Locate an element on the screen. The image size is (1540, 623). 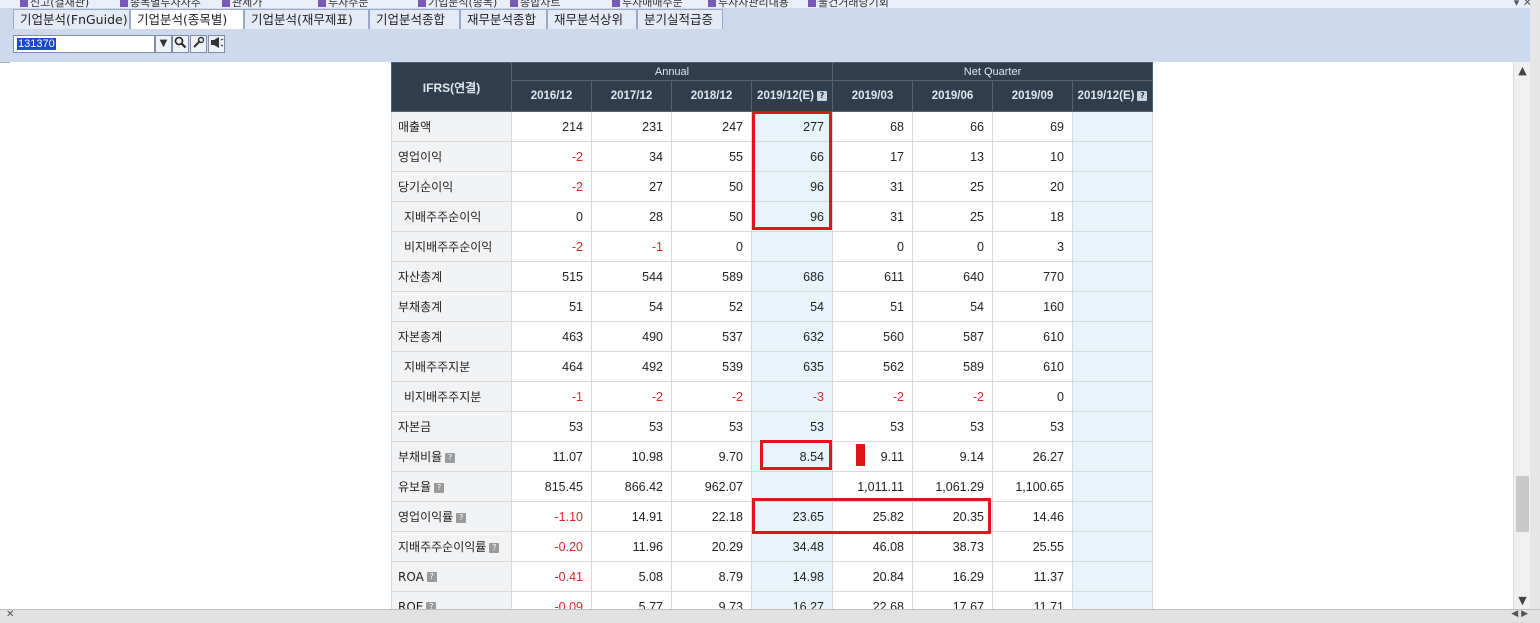
table-cell: 50 is located at coordinates (711, 186).